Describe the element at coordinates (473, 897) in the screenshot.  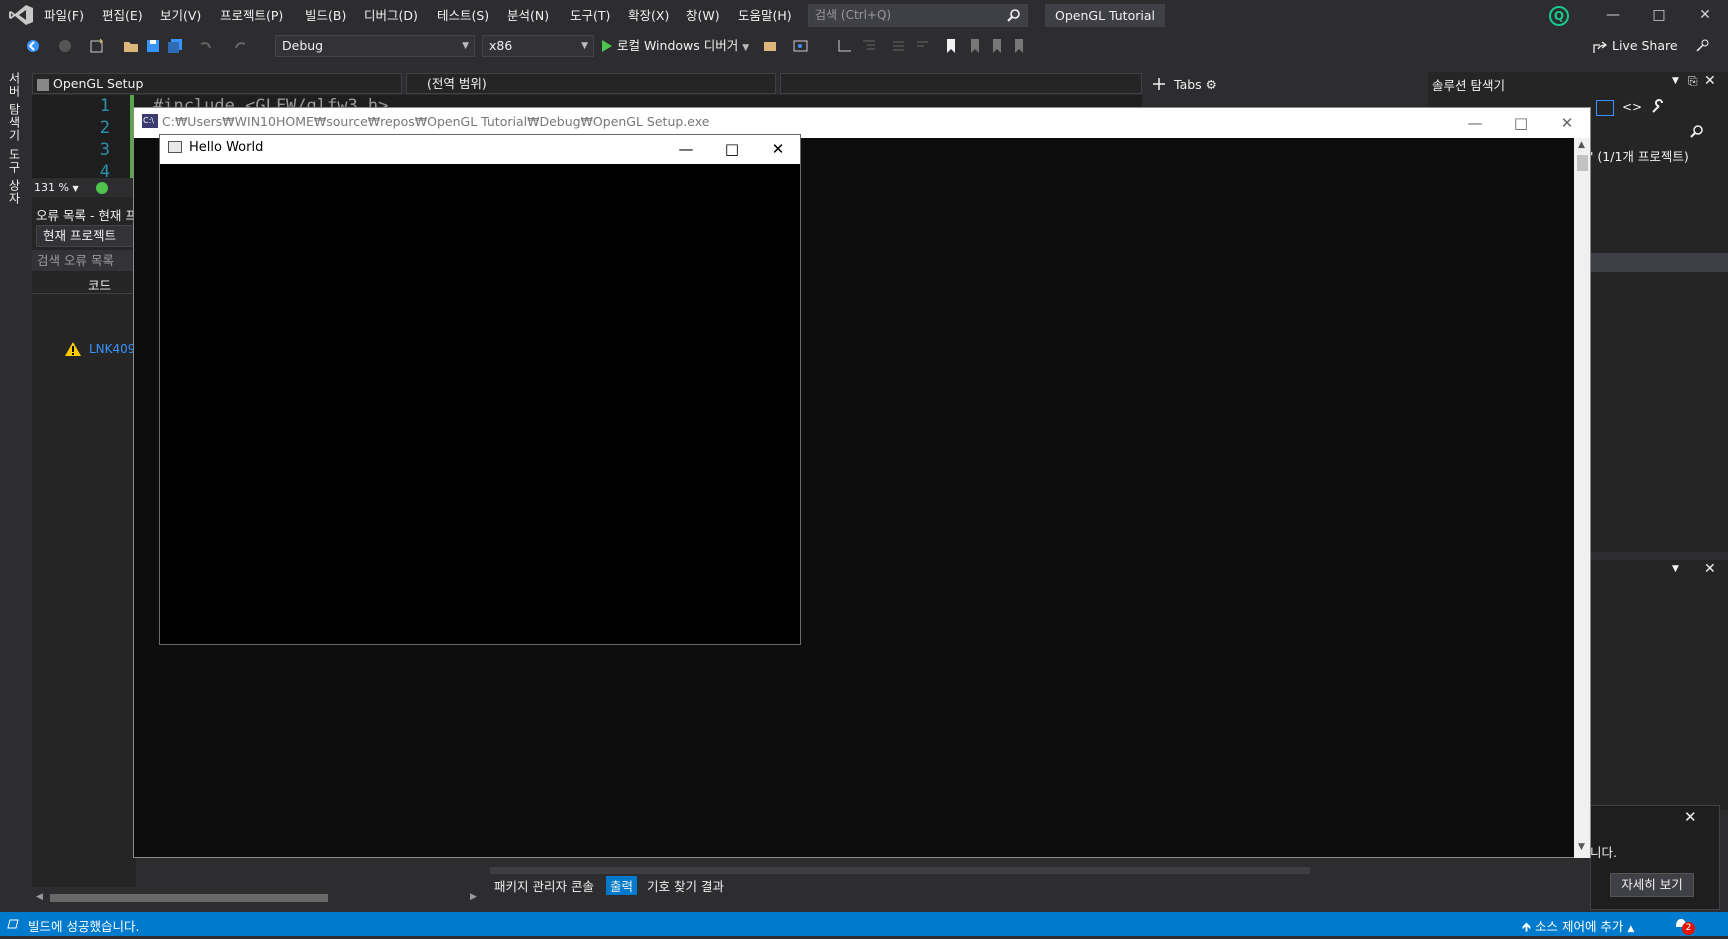
I see `scroll-right-icon: ▶` at that location.